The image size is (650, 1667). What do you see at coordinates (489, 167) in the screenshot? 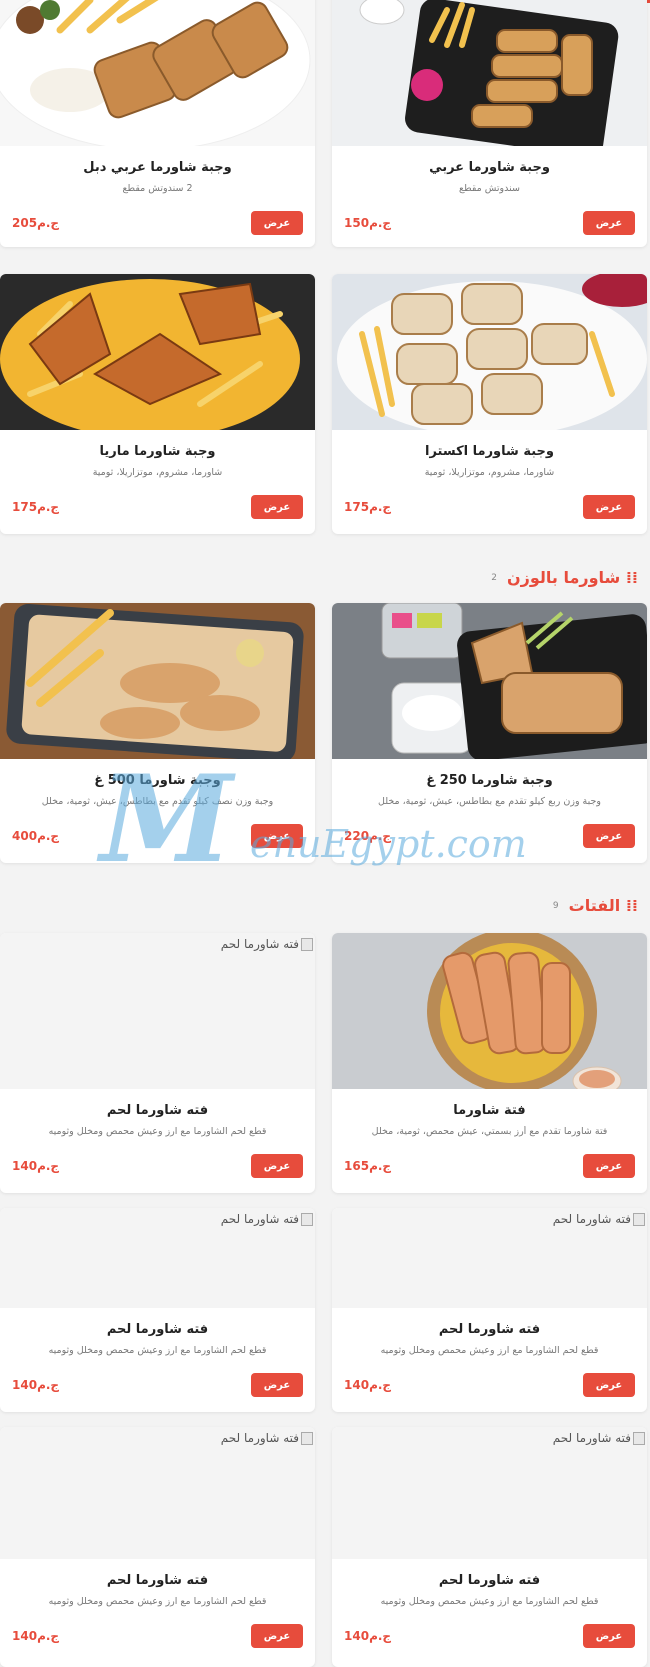
I see `item-name: وجبة شاورما عربي` at bounding box center [489, 167].